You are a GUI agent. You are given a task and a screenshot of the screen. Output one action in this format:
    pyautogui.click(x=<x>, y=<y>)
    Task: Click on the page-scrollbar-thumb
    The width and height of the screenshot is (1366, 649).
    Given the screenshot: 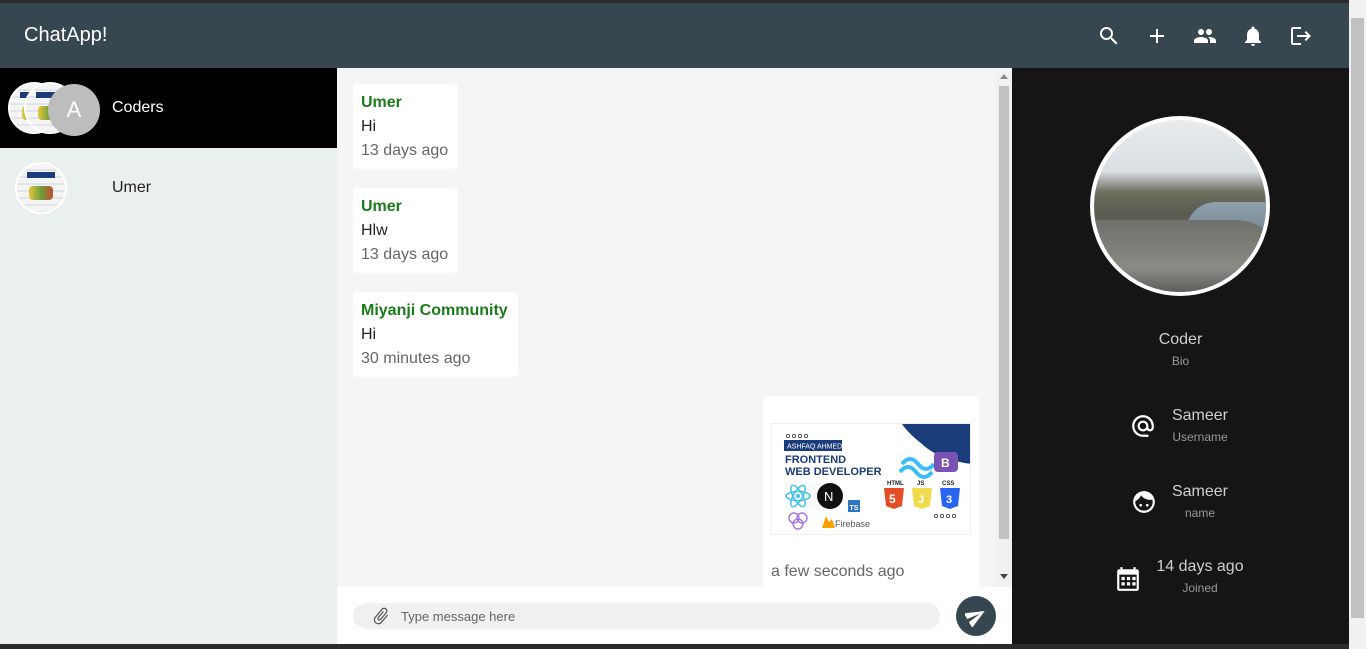 What is the action you would take?
    pyautogui.click(x=1357, y=318)
    